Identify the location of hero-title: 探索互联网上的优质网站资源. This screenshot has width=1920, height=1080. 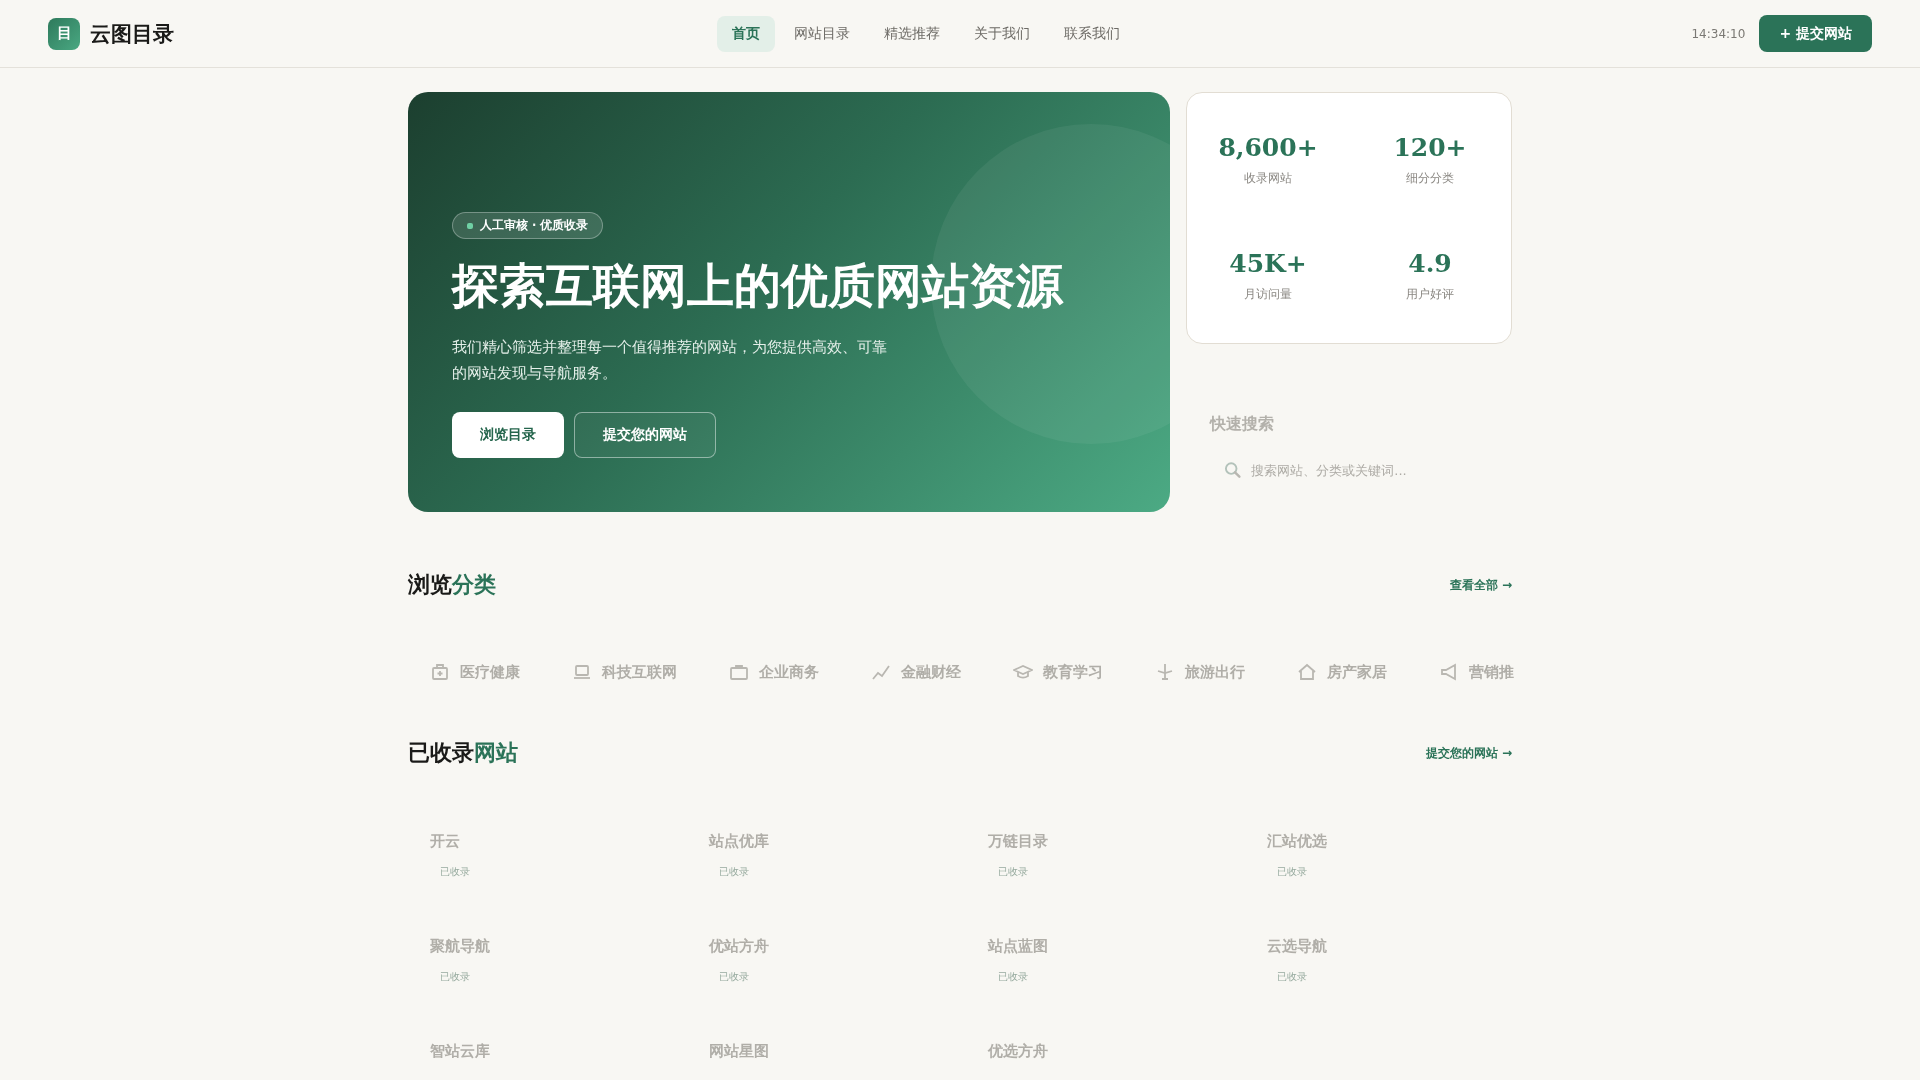
(757, 286).